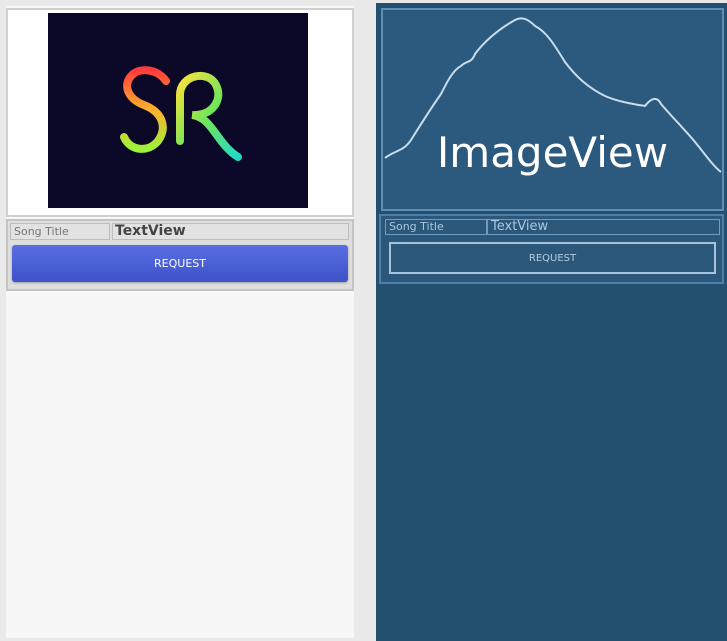  What do you see at coordinates (180, 263) in the screenshot?
I see `request-button: REQUEST` at bounding box center [180, 263].